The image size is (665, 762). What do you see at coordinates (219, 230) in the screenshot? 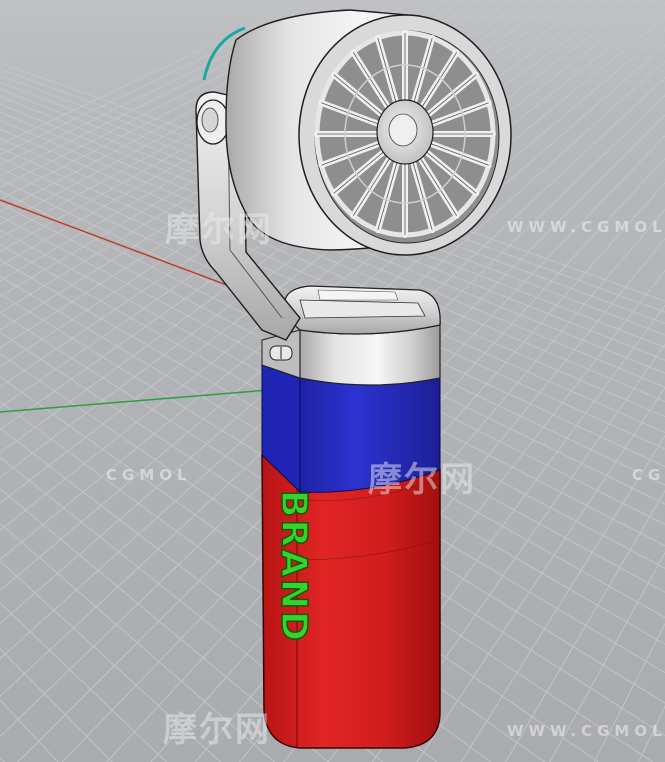
I see `watermark-cn-top: 摩尔网` at bounding box center [219, 230].